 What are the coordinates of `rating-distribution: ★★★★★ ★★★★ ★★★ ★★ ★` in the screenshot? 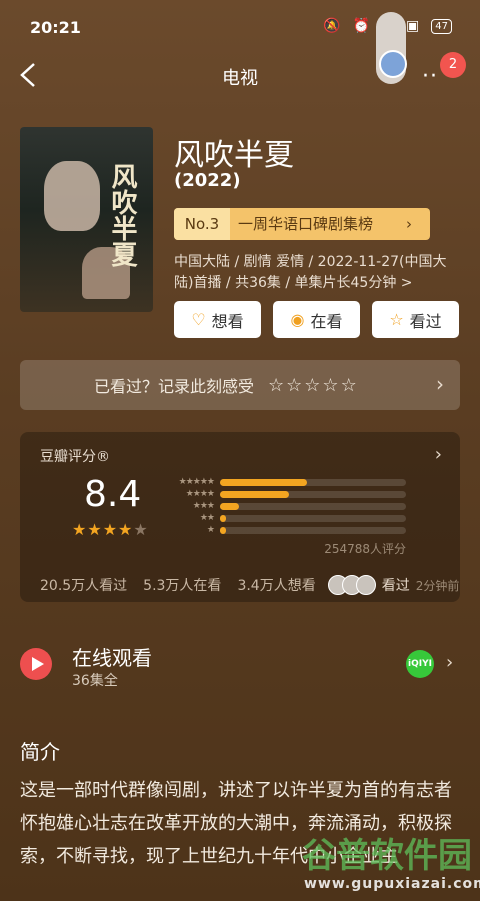 It's located at (286, 506).